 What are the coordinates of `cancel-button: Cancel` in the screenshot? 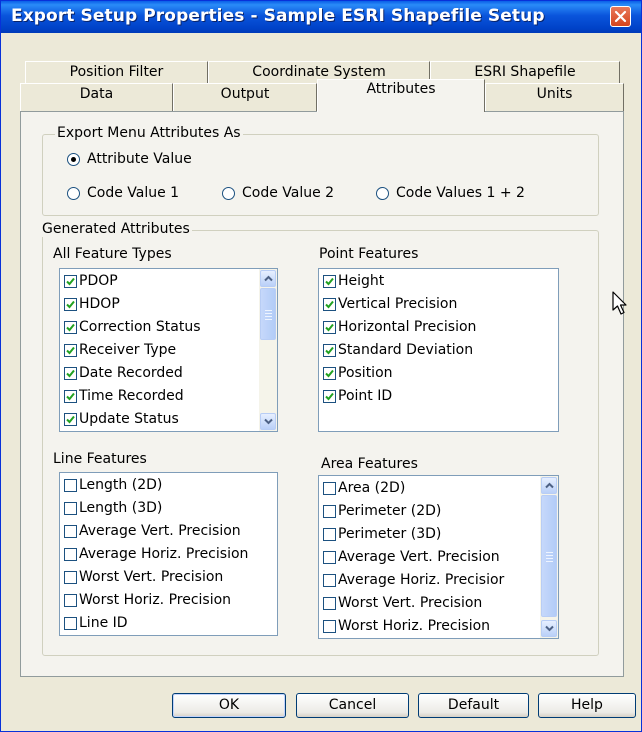 It's located at (352, 705).